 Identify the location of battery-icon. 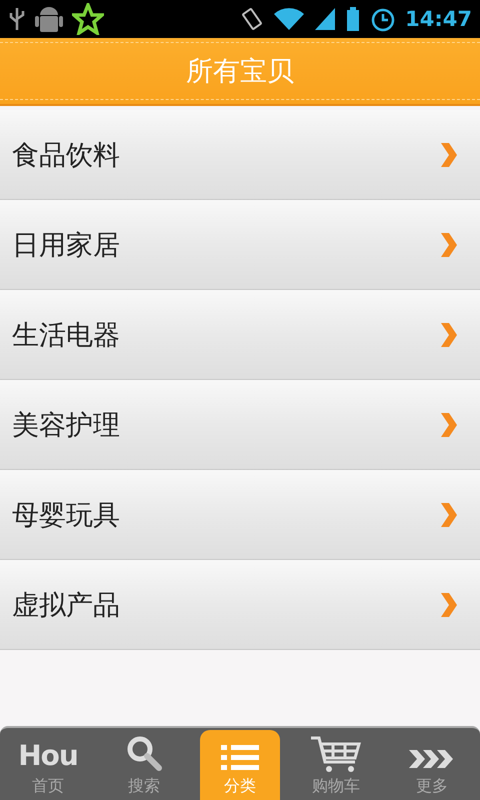
(353, 19).